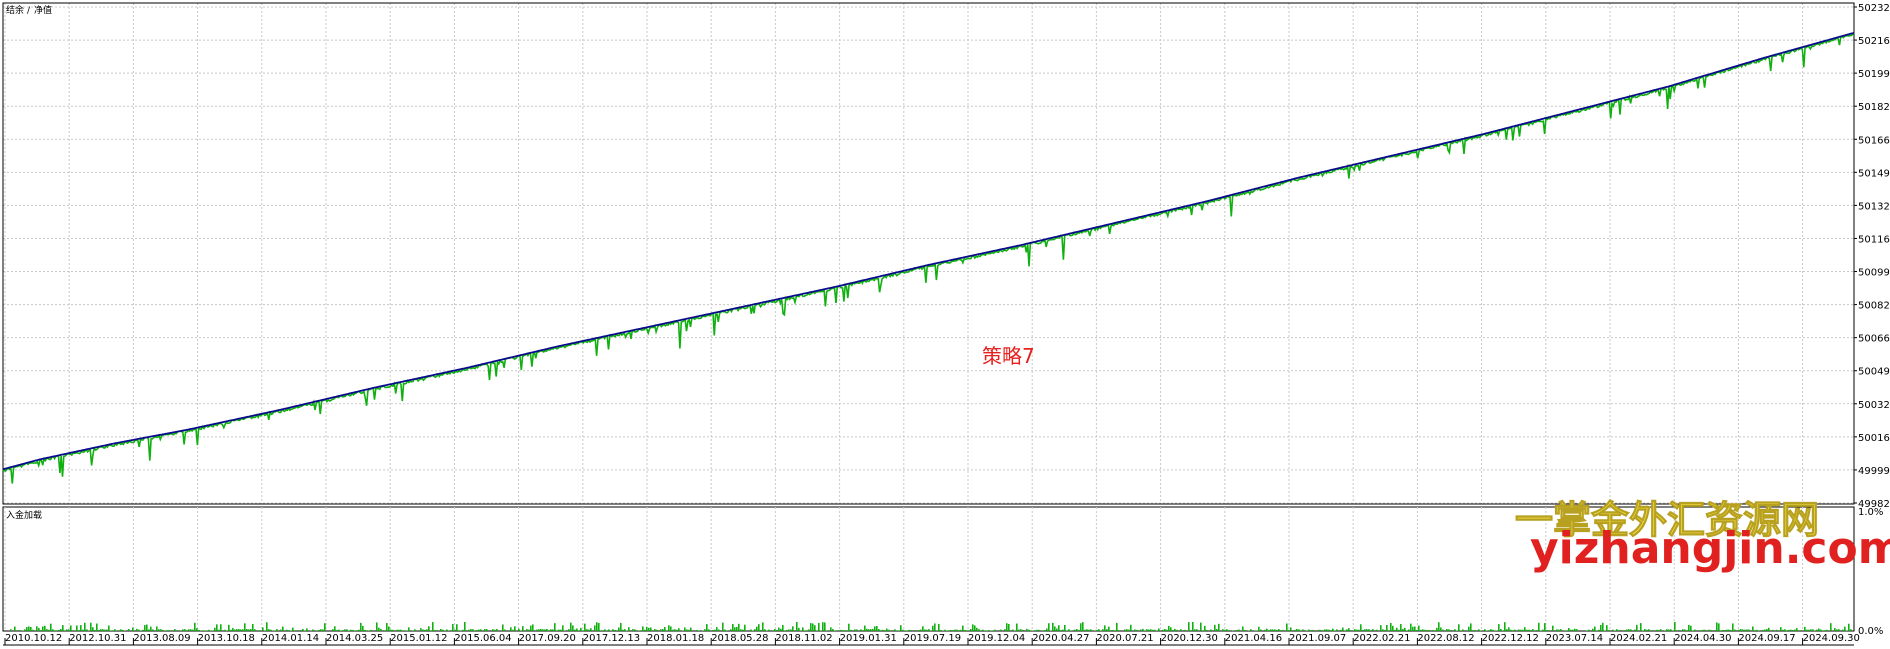 This screenshot has width=1890, height=649. What do you see at coordinates (1874, 107) in the screenshot?
I see `y-tick-label: 50182` at bounding box center [1874, 107].